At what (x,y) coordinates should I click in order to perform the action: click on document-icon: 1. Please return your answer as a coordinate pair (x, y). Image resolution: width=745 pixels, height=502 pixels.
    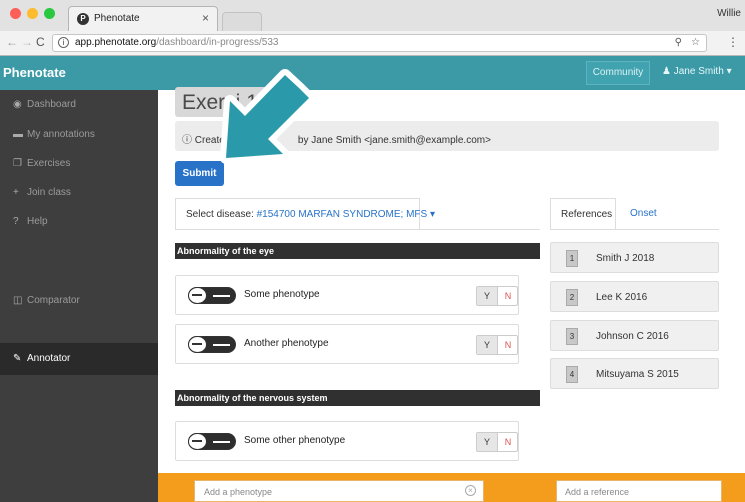
    Looking at the image, I should click on (572, 258).